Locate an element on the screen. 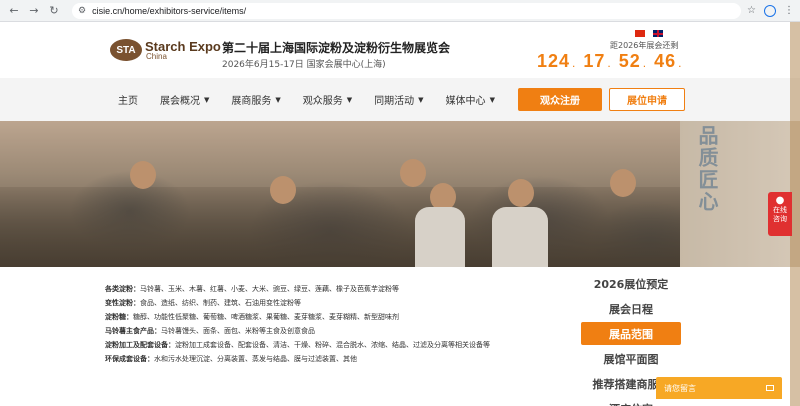 This screenshot has height=406, width=800. leave-message-label: 请您留言 is located at coordinates (680, 388).